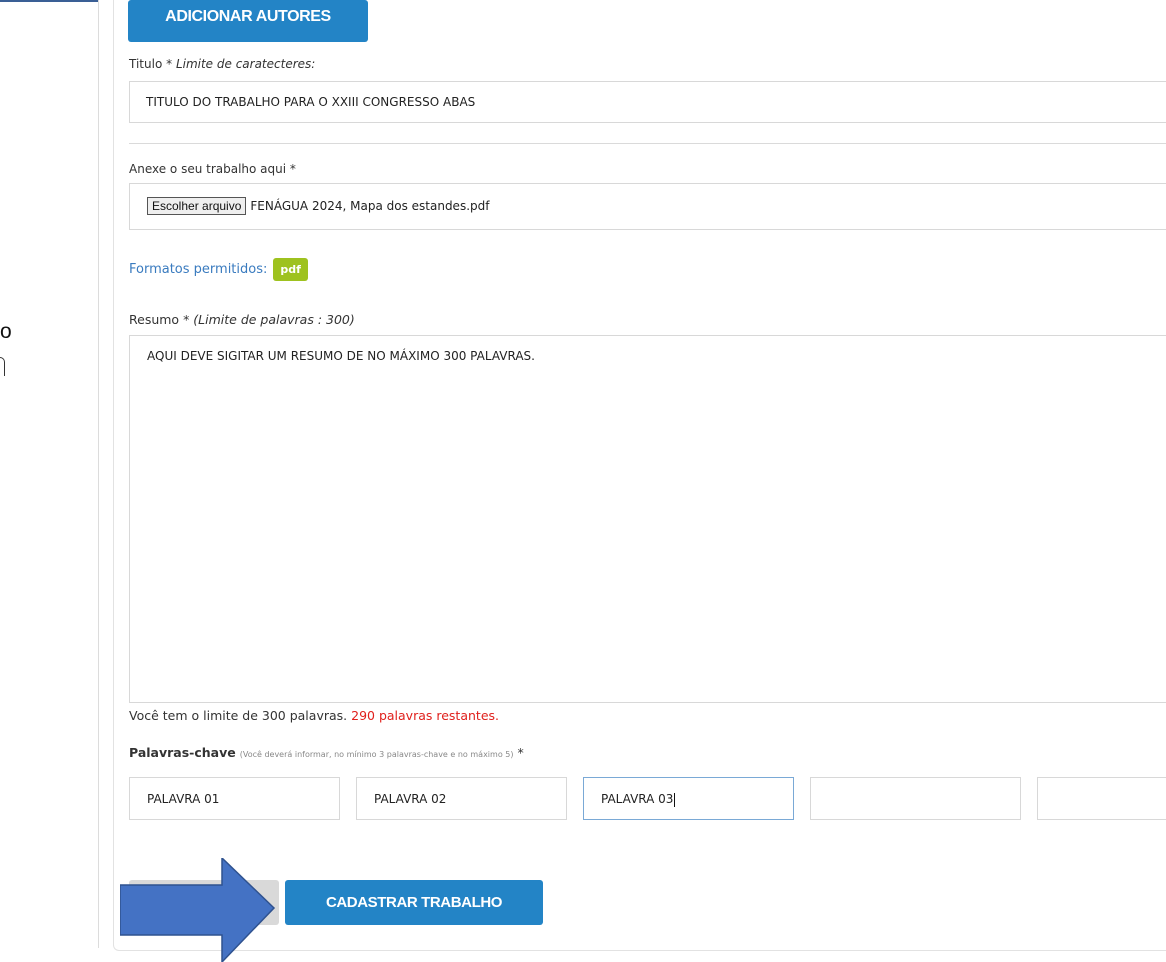 The width and height of the screenshot is (1166, 962). I want to click on pointer-arrow-shape, so click(198, 910).